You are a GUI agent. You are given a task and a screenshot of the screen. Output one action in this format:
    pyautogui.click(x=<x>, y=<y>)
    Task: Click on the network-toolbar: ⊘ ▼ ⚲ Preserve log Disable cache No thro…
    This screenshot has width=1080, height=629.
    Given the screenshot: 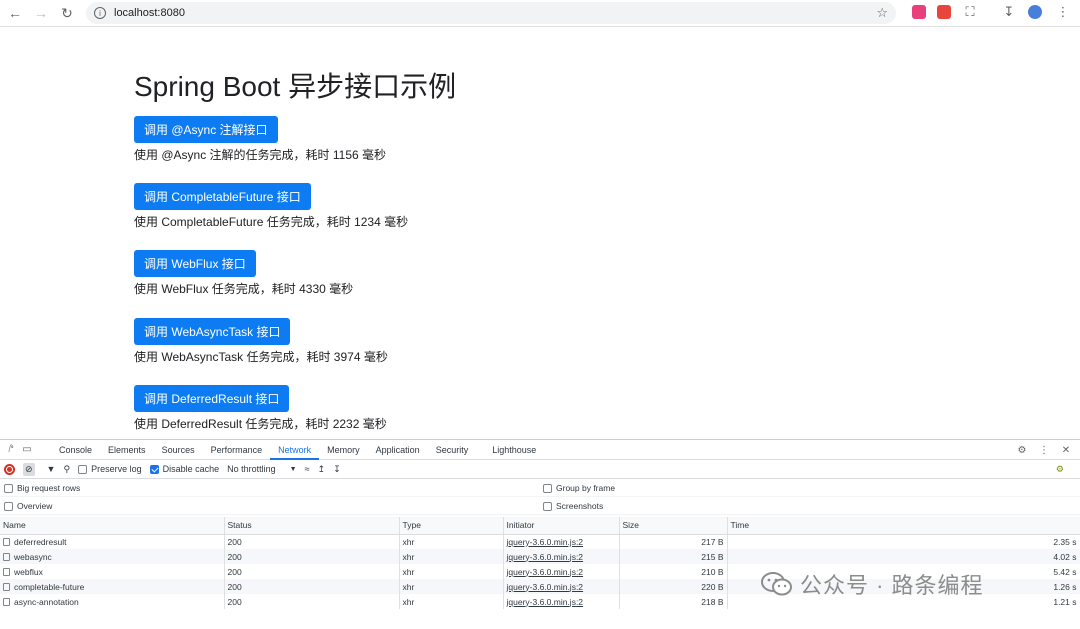 What is the action you would take?
    pyautogui.click(x=540, y=469)
    